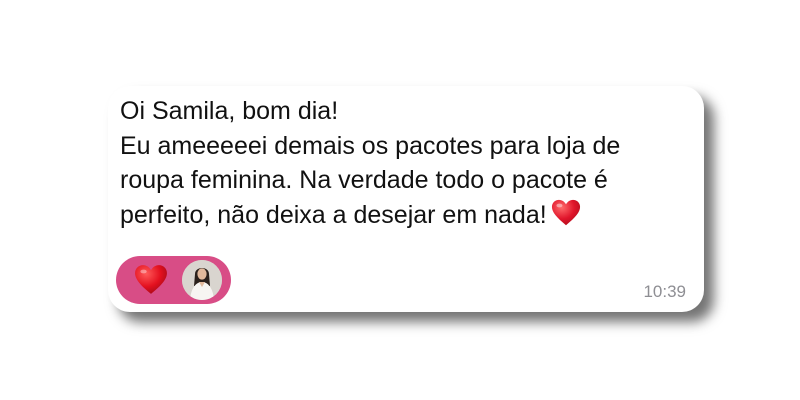 The image size is (800, 400). What do you see at coordinates (229, 111) in the screenshot?
I see `message-line: Oi Samila, bom dia!` at bounding box center [229, 111].